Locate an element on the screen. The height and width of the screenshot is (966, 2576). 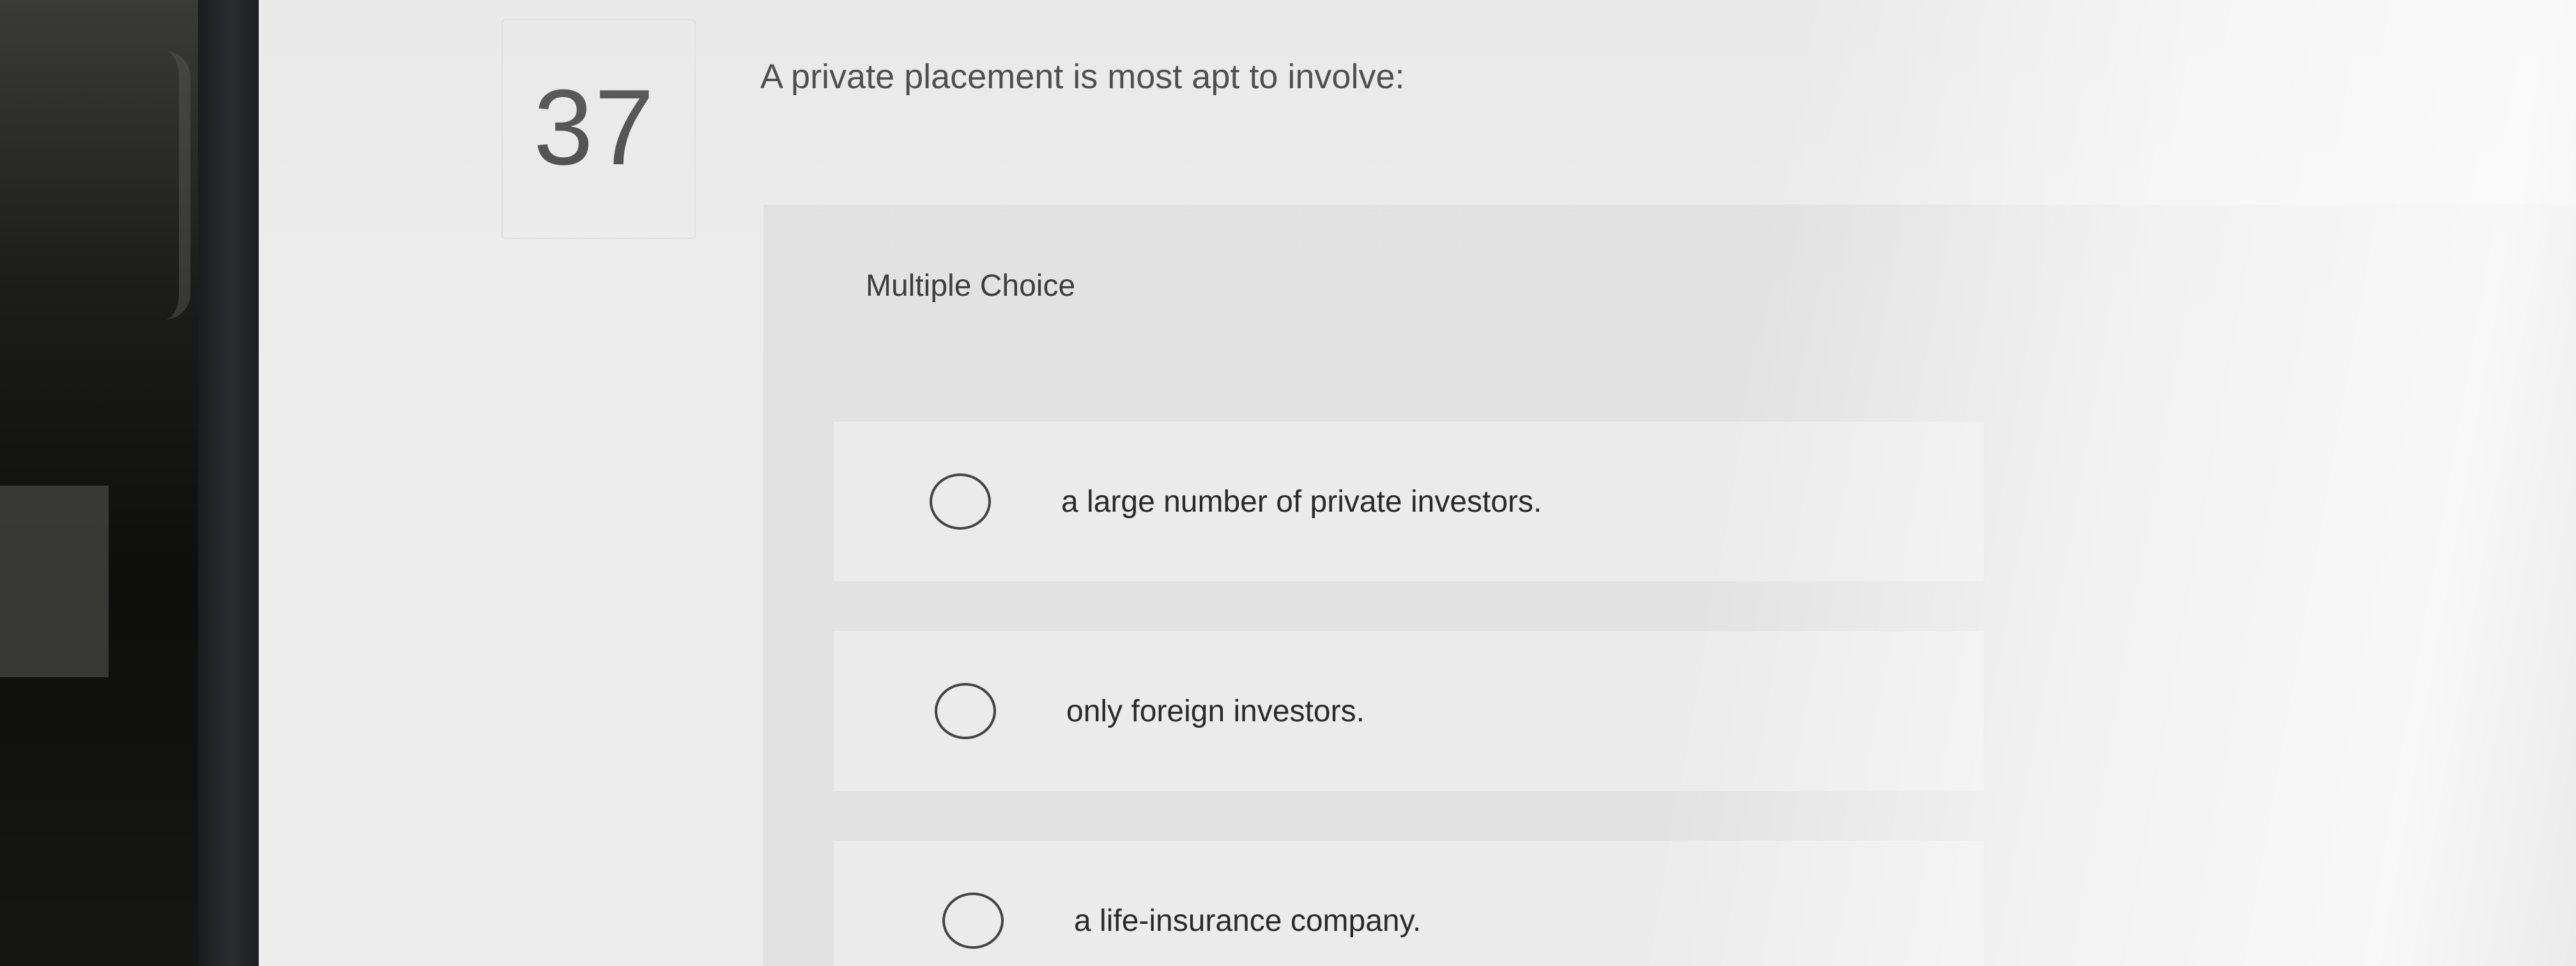
background-environment is located at coordinates (102, 483).